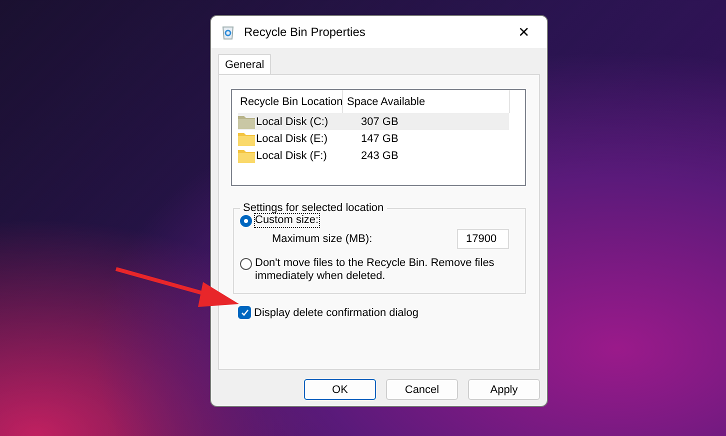  Describe the element at coordinates (379, 122) in the screenshot. I see `space-available: 307 GB` at that location.